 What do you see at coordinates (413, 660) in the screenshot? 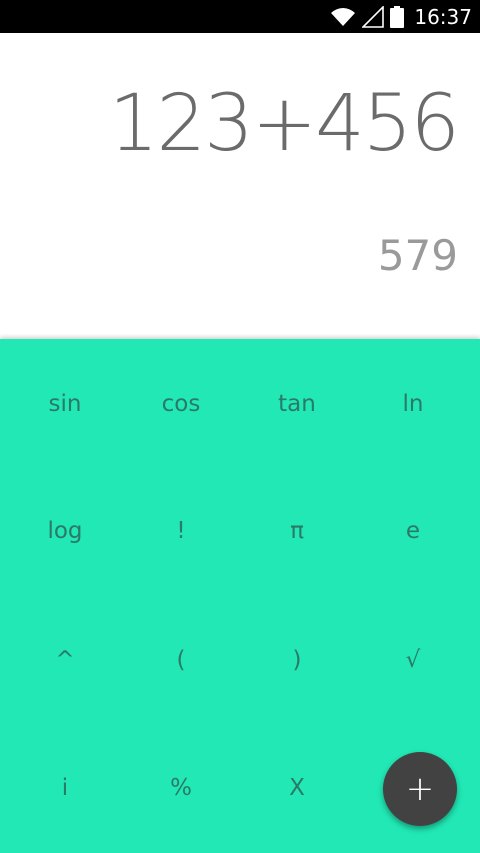
I see `sqrt-button: √` at bounding box center [413, 660].